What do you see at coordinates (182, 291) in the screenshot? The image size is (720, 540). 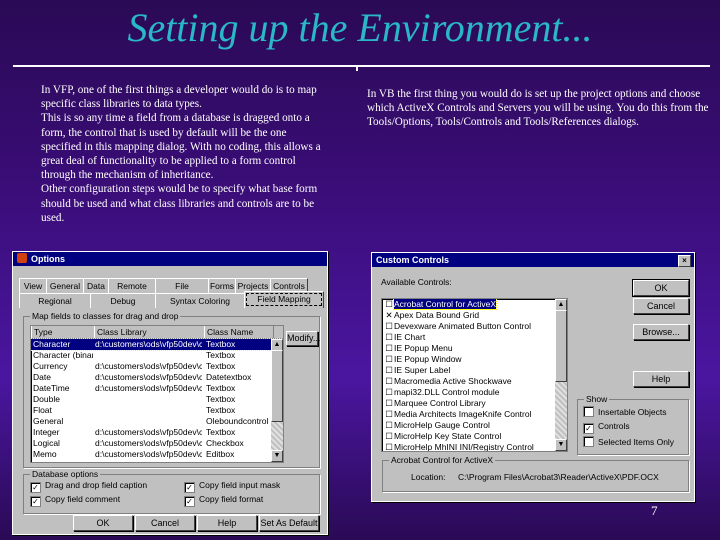 I see `tab-file-locations: File Locations` at bounding box center [182, 291].